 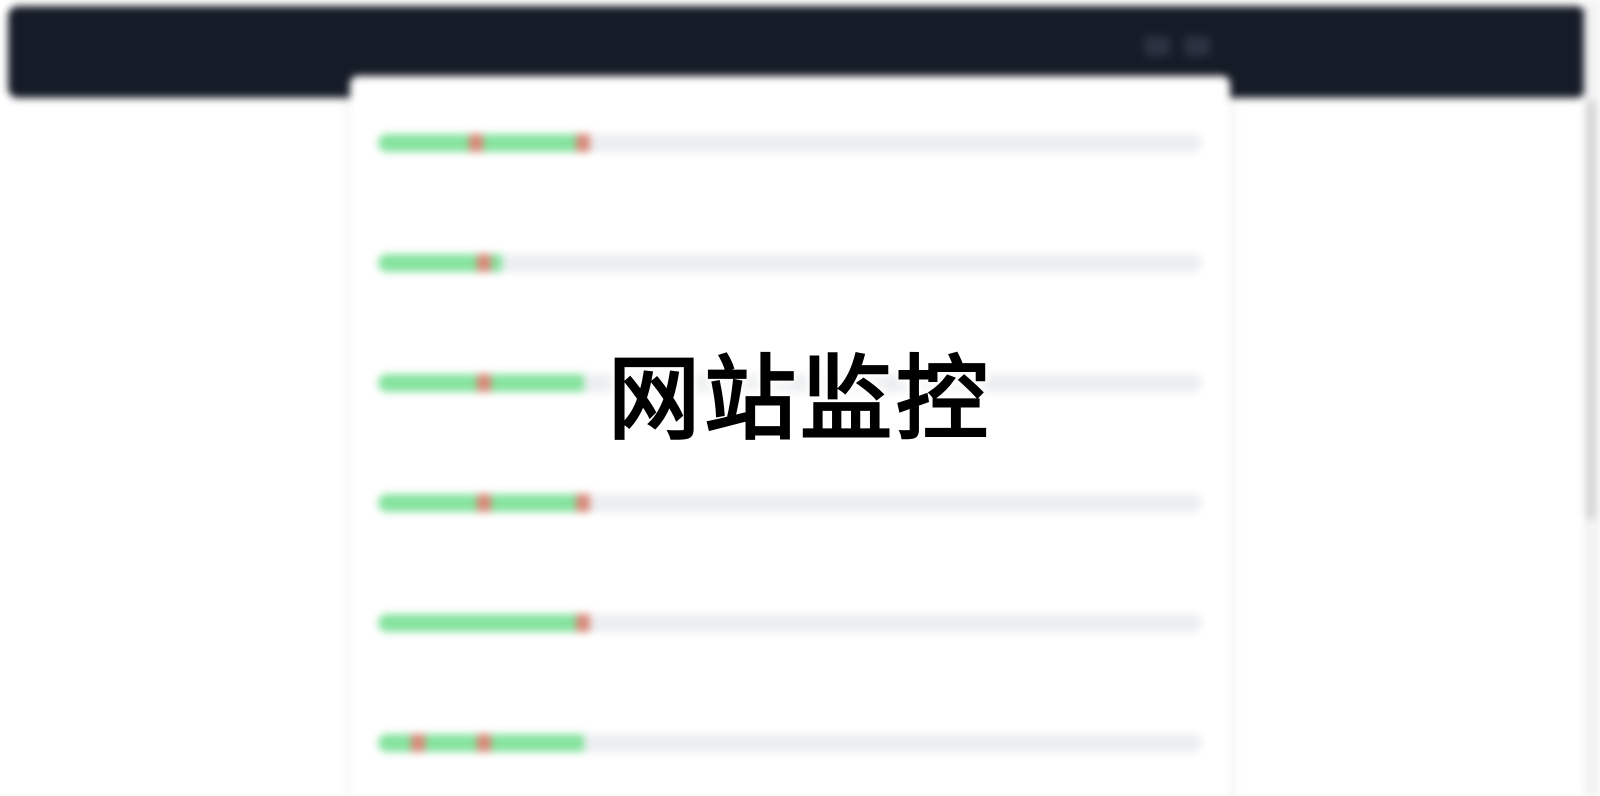 What do you see at coordinates (1591, 310) in the screenshot?
I see `scrollbar-thumb` at bounding box center [1591, 310].